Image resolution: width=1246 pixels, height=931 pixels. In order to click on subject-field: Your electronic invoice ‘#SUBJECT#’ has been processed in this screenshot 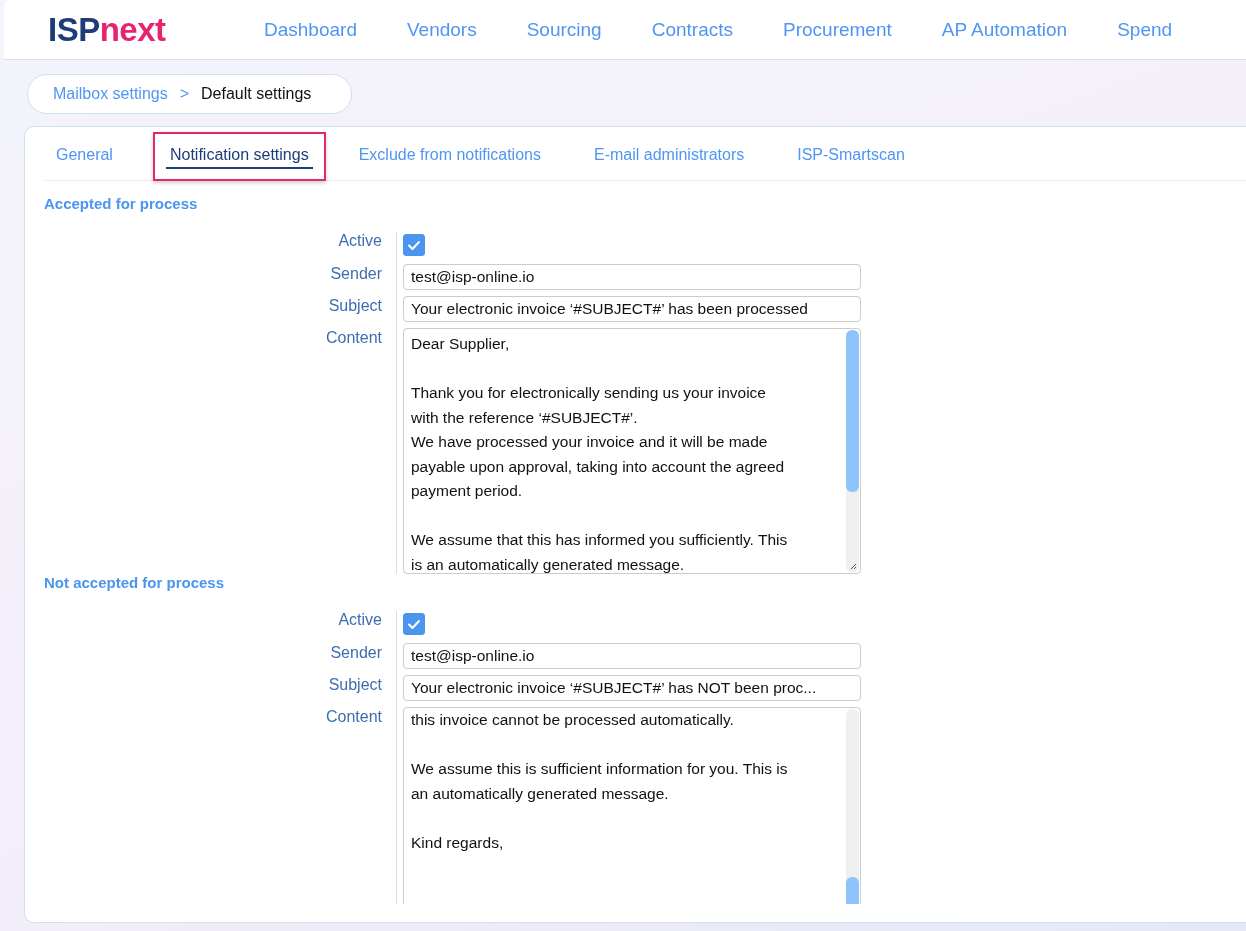, I will do `click(632, 309)`.